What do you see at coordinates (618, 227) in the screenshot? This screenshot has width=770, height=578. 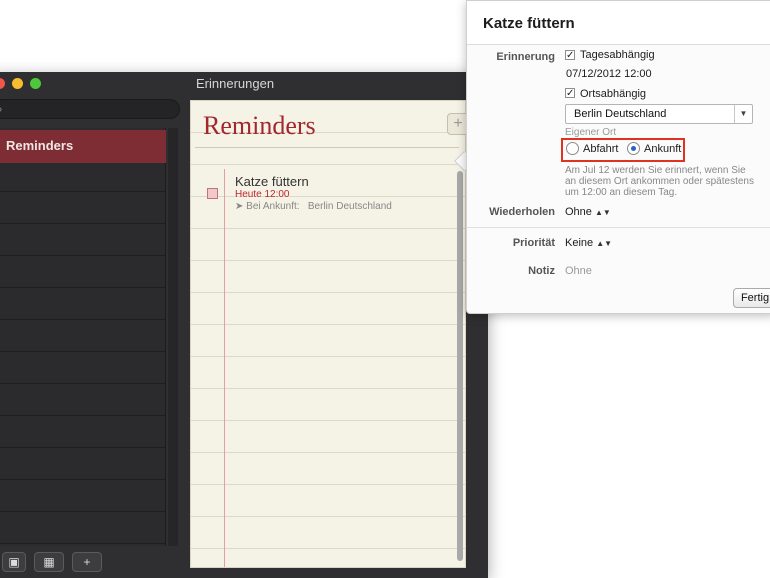 I see `section-divider` at bounding box center [618, 227].